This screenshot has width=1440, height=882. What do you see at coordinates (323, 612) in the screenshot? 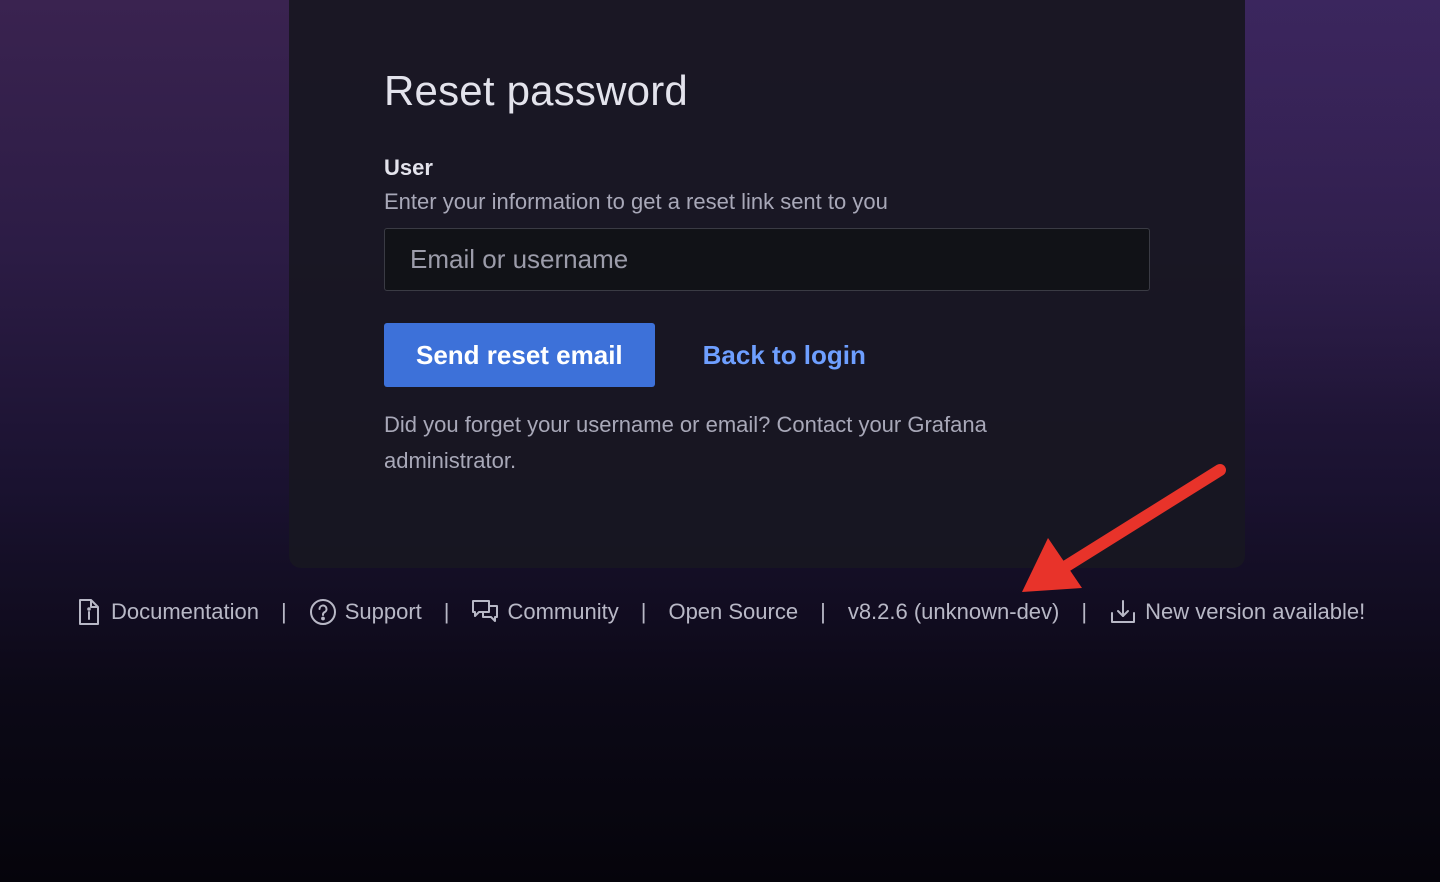
I see `question-circle-icon` at bounding box center [323, 612].